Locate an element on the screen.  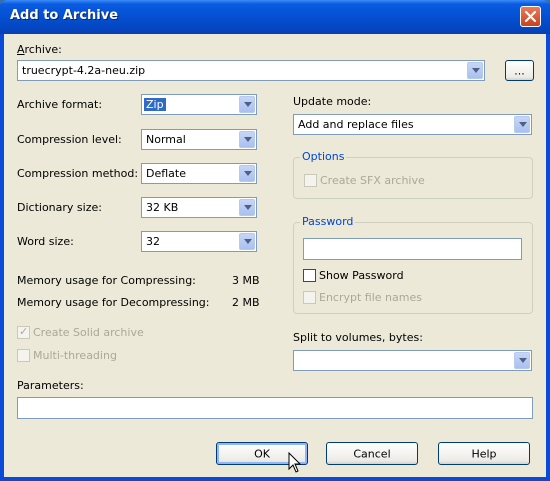
solid-archive-label: Create Solid archive is located at coordinates (88, 332).